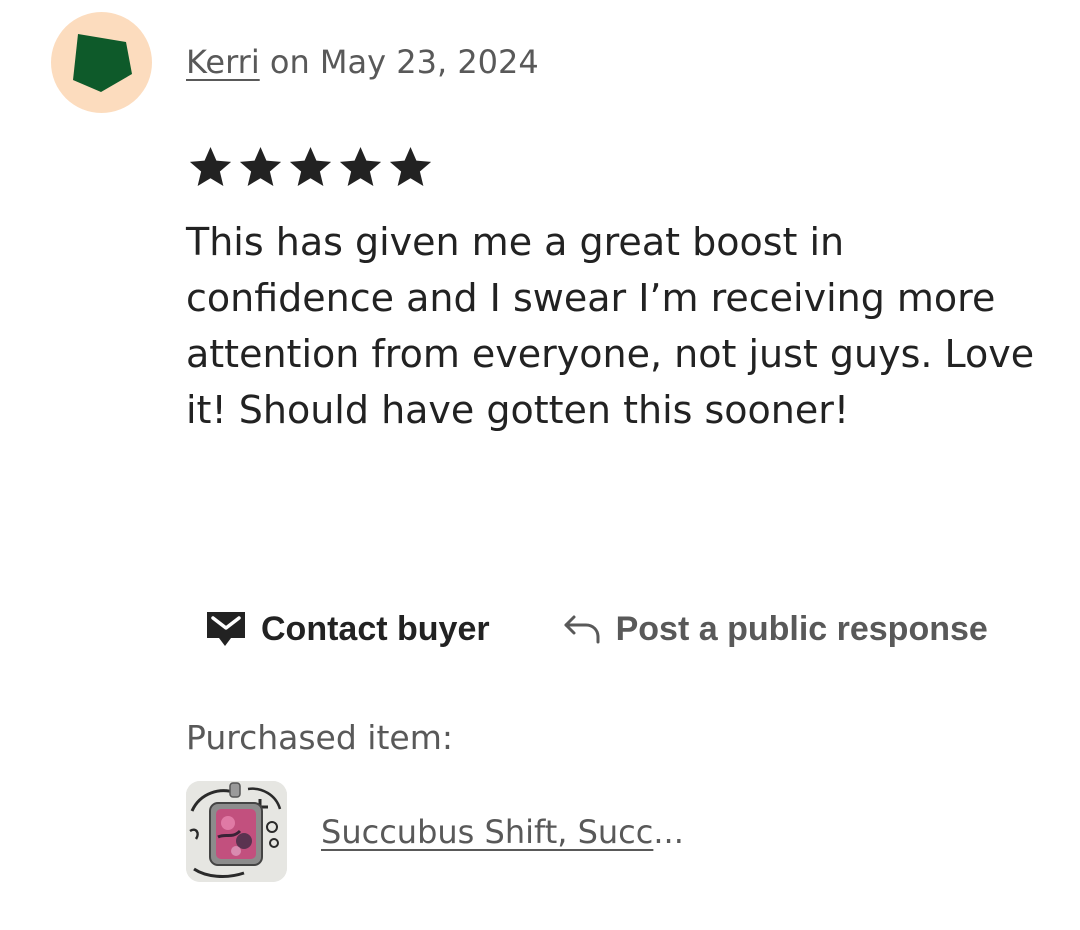 This screenshot has height=930, width=1080. I want to click on reviewer-name-link: Kerri, so click(223, 62).